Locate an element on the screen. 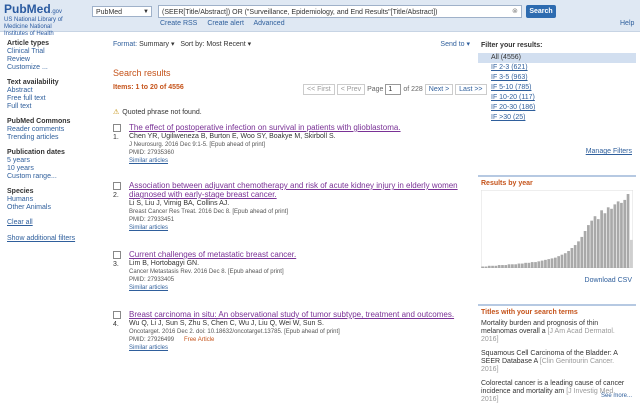  help-link: Help is located at coordinates (627, 23).